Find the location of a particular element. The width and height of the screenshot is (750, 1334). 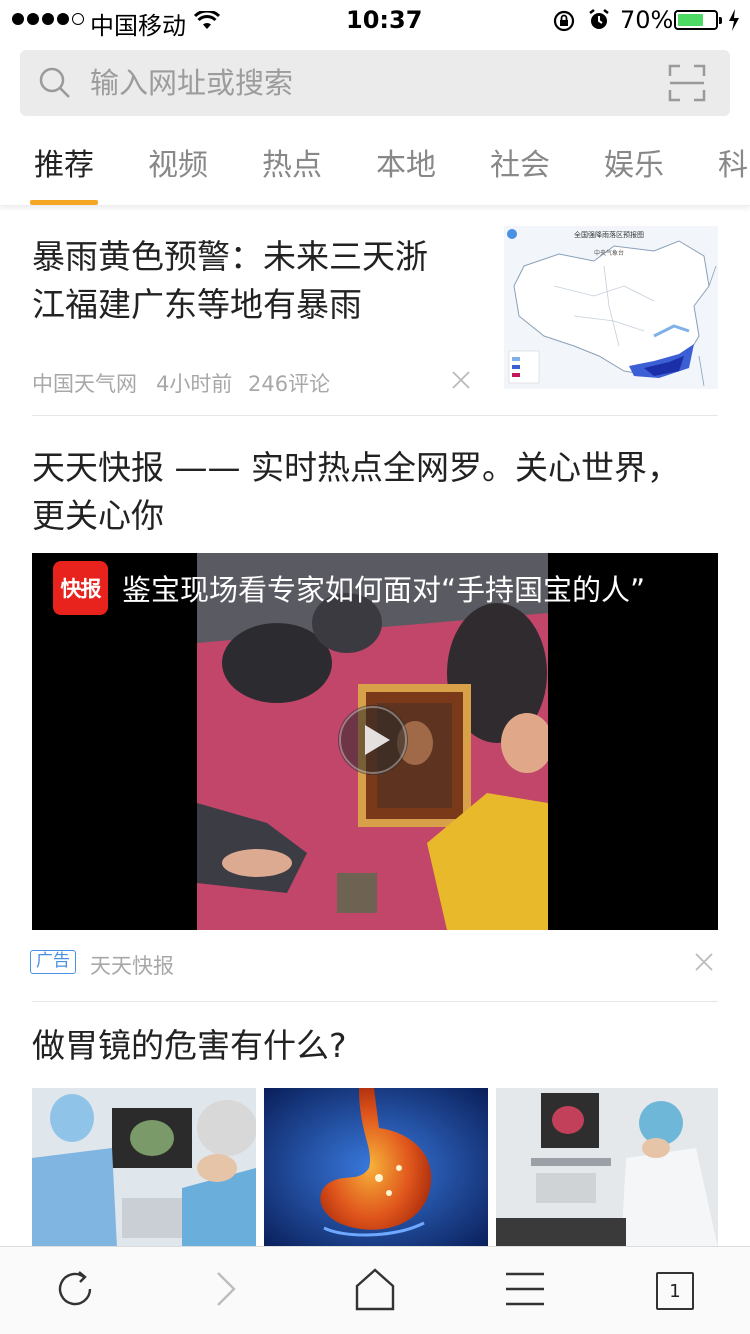

carrier-name: 中国移动 is located at coordinates (138, 26).